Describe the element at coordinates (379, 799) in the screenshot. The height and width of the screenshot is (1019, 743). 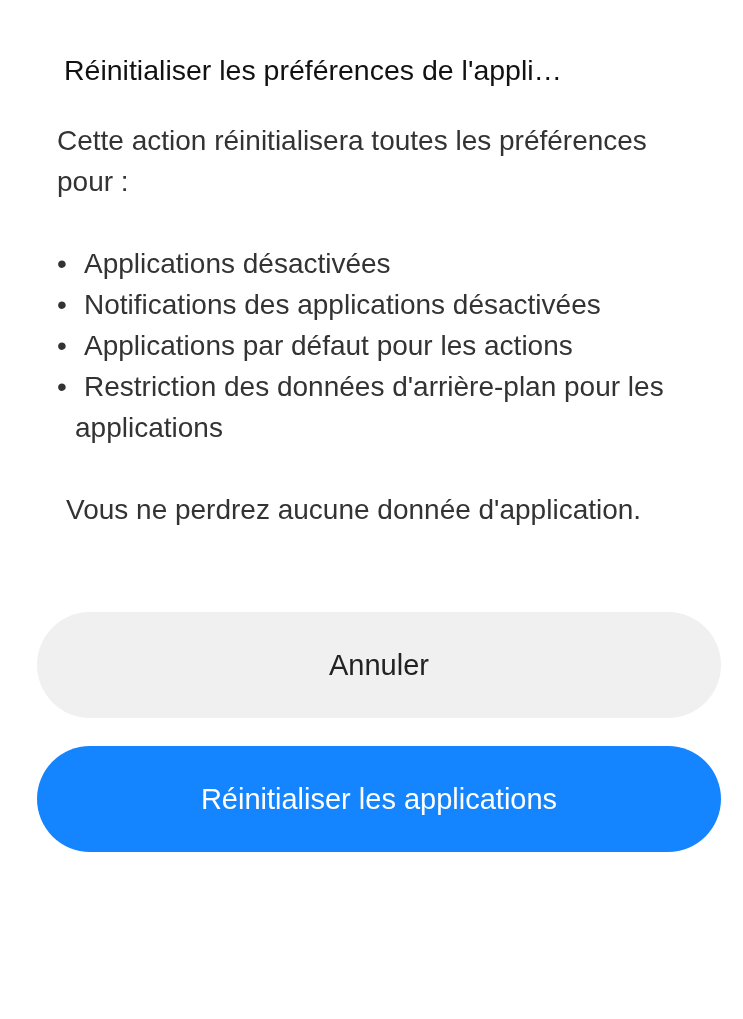
I see `reset-button: Réinitialiser les applications` at that location.